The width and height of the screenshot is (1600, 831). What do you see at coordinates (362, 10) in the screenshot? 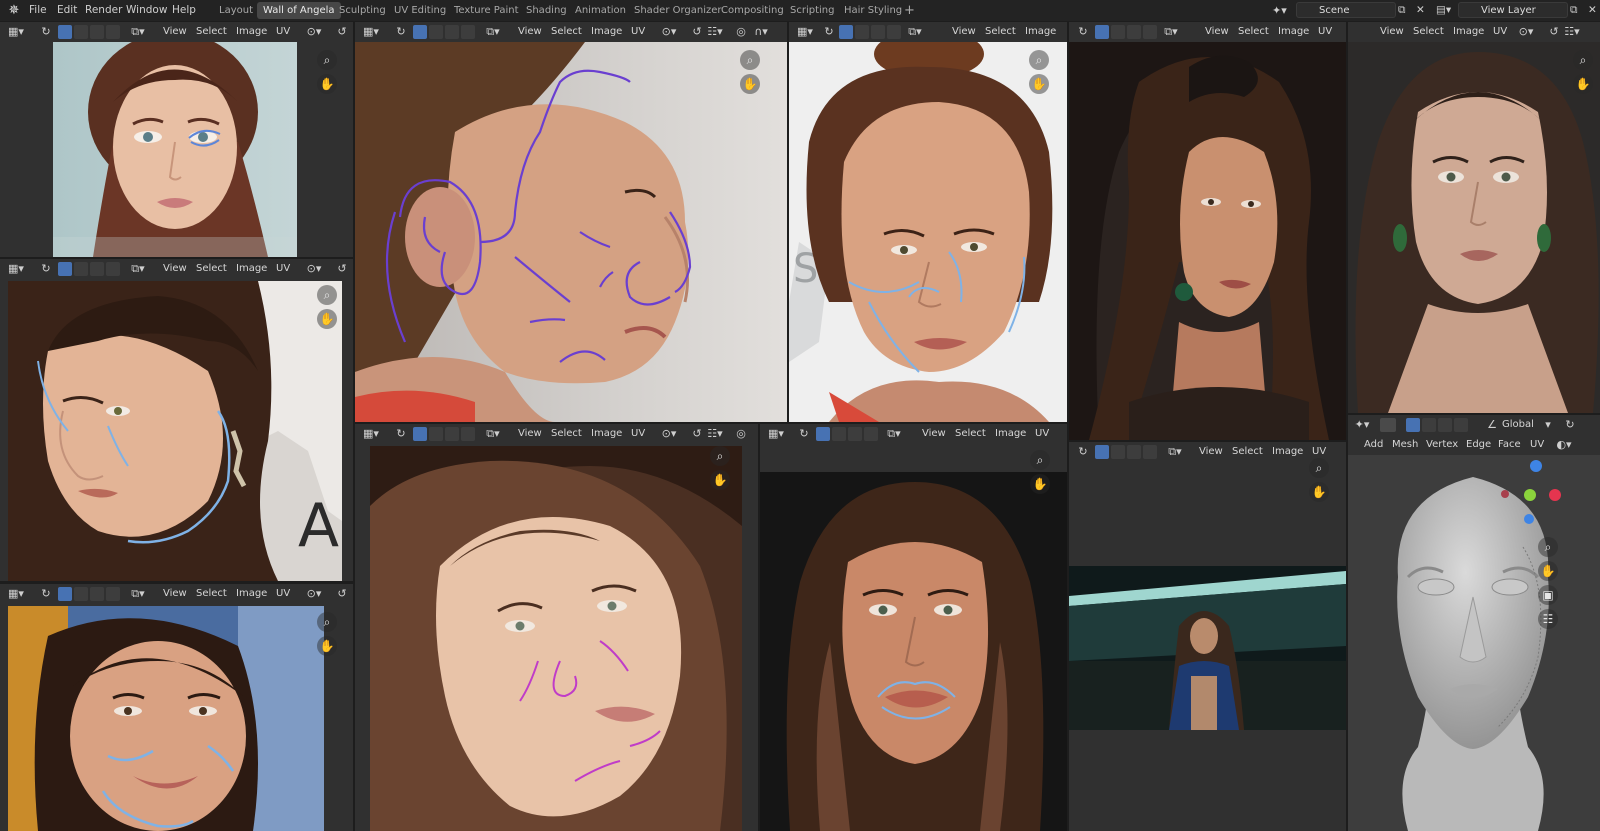
I see `workspace-tab-sculpting: Sculpting` at bounding box center [362, 10].